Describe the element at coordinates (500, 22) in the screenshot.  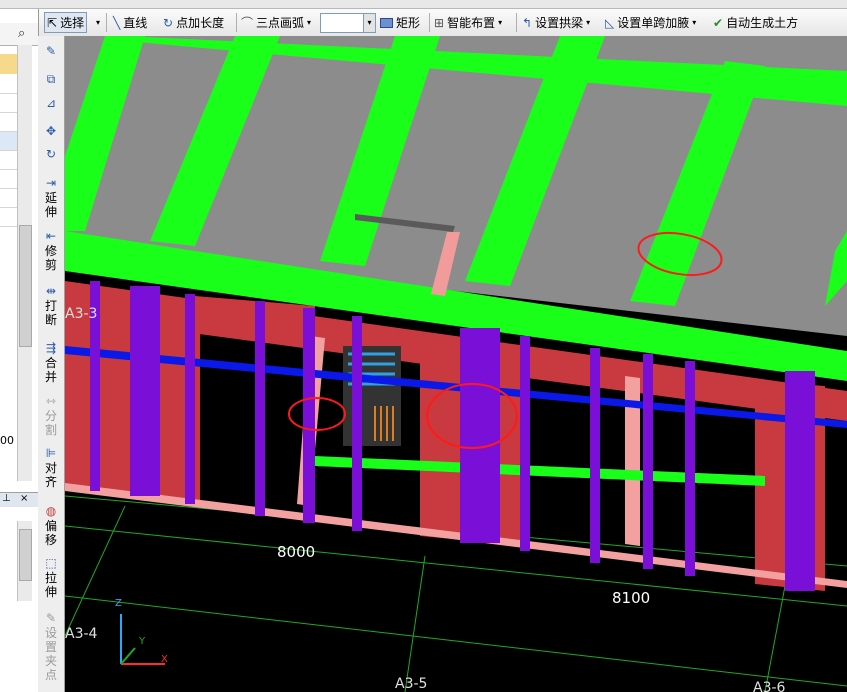
I see `smart-layout-dropdown-arrow: ▾` at that location.